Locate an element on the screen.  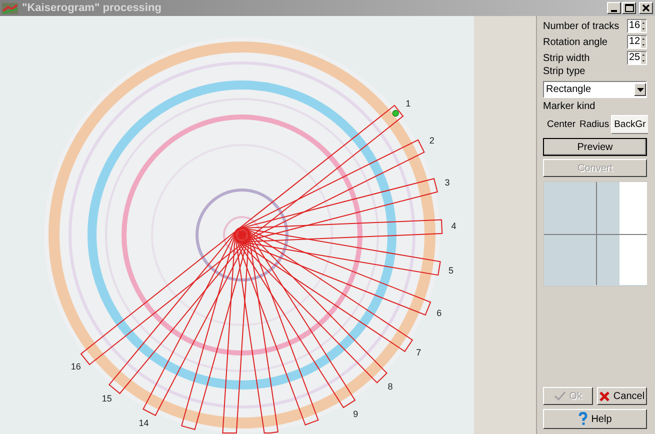
field-label: Number of tracks is located at coordinates (581, 26).